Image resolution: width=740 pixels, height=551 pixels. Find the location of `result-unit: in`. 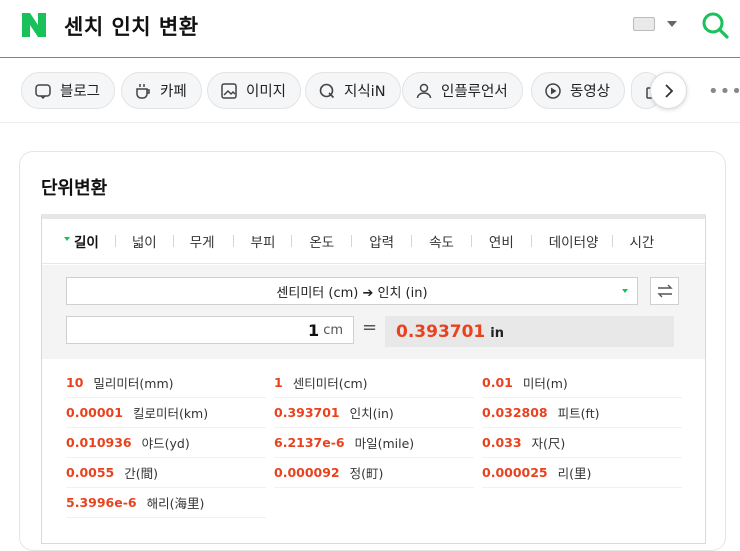

result-unit: in is located at coordinates (497, 333).